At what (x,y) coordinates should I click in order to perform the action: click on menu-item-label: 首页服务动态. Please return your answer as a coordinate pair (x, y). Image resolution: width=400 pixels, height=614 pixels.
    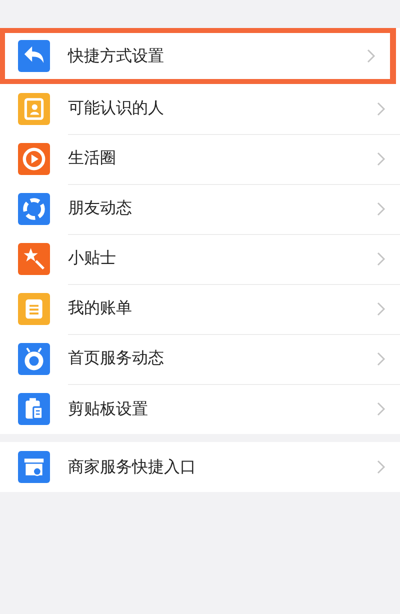
    Looking at the image, I should click on (116, 358).